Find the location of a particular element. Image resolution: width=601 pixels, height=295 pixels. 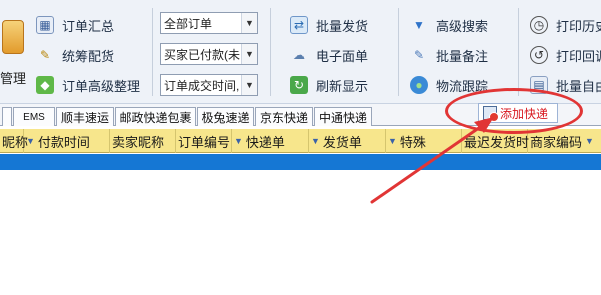

column-header-nickname: 昵称 is located at coordinates (14, 141).